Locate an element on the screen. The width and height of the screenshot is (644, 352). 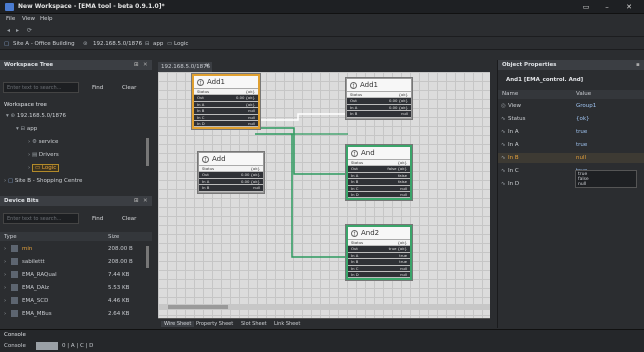
eye-icon: ◎ is located at coordinates (503, 106).